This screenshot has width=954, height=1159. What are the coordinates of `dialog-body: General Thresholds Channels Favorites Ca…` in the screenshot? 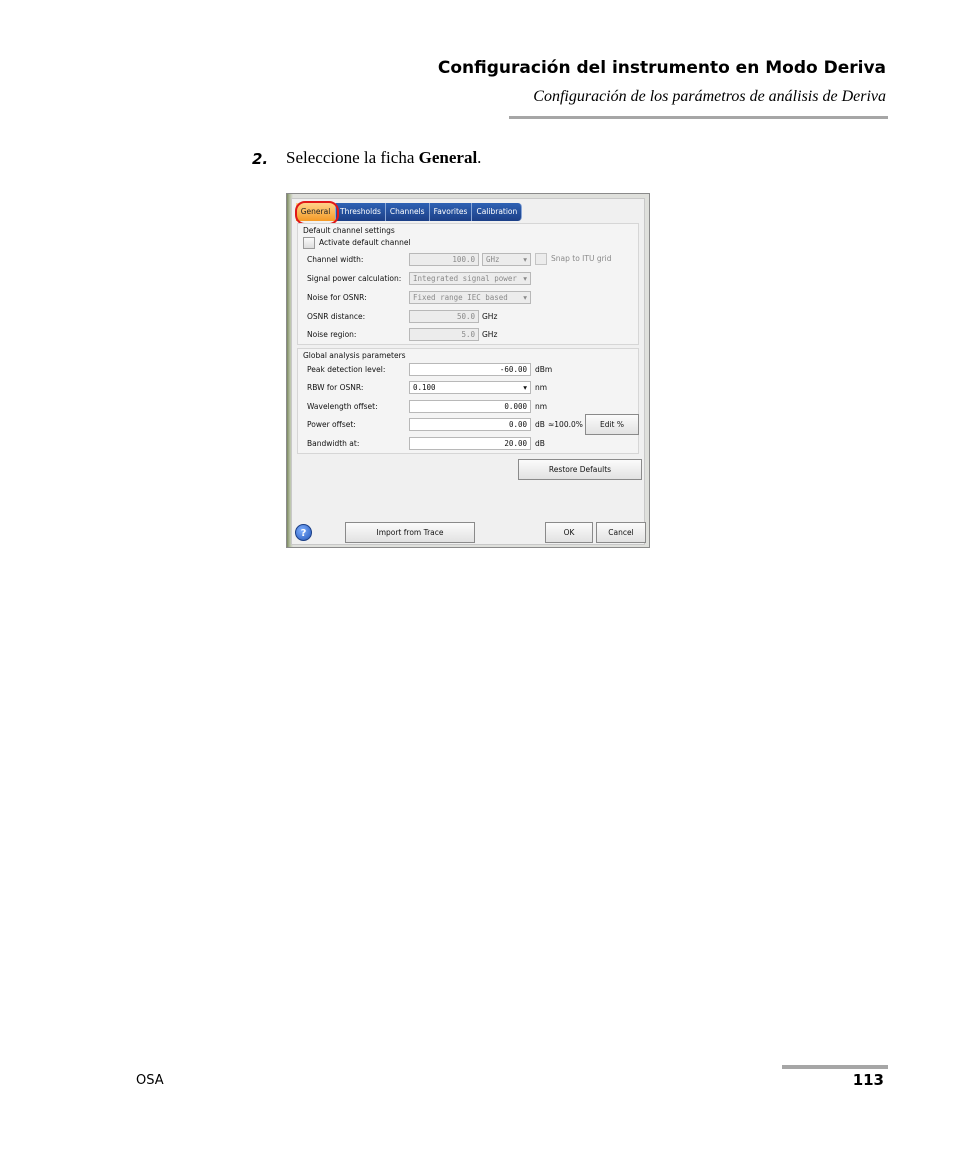 It's located at (468, 371).